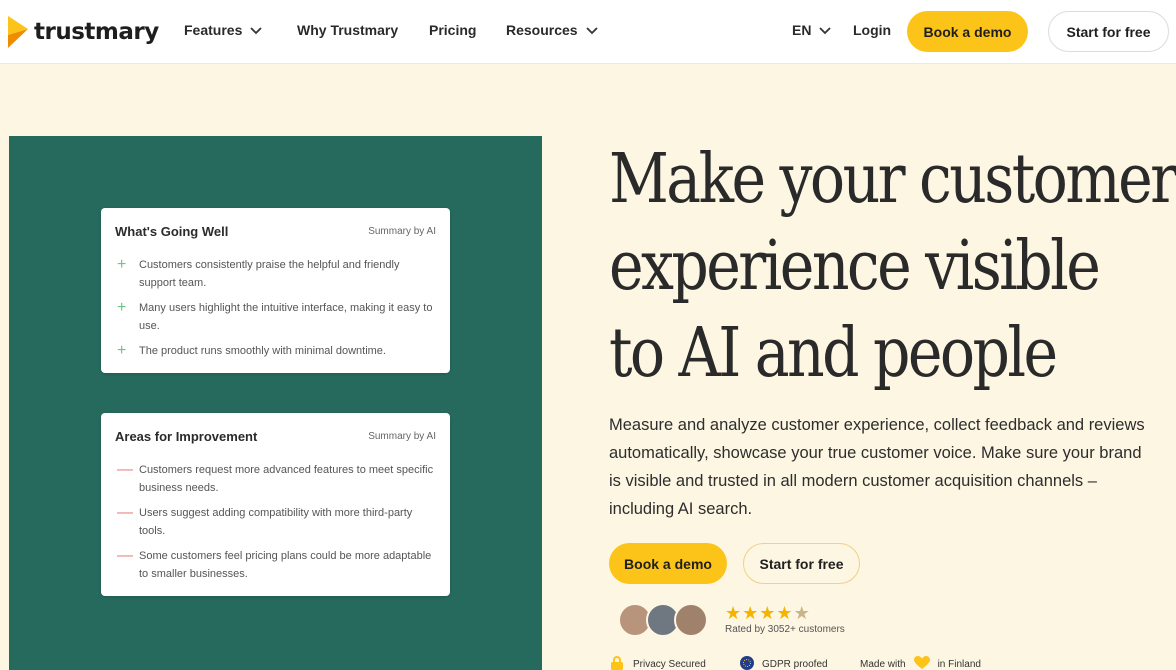  I want to click on start-free-label: Start for free, so click(1108, 31).